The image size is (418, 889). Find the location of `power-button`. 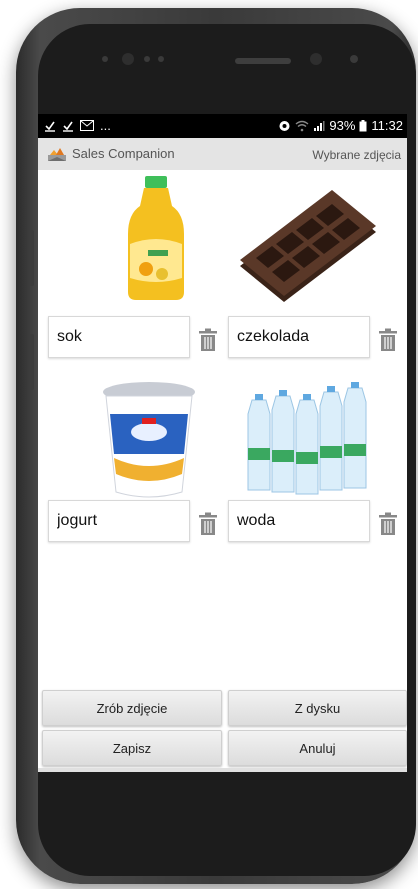

power-button is located at coordinates (31, 362).